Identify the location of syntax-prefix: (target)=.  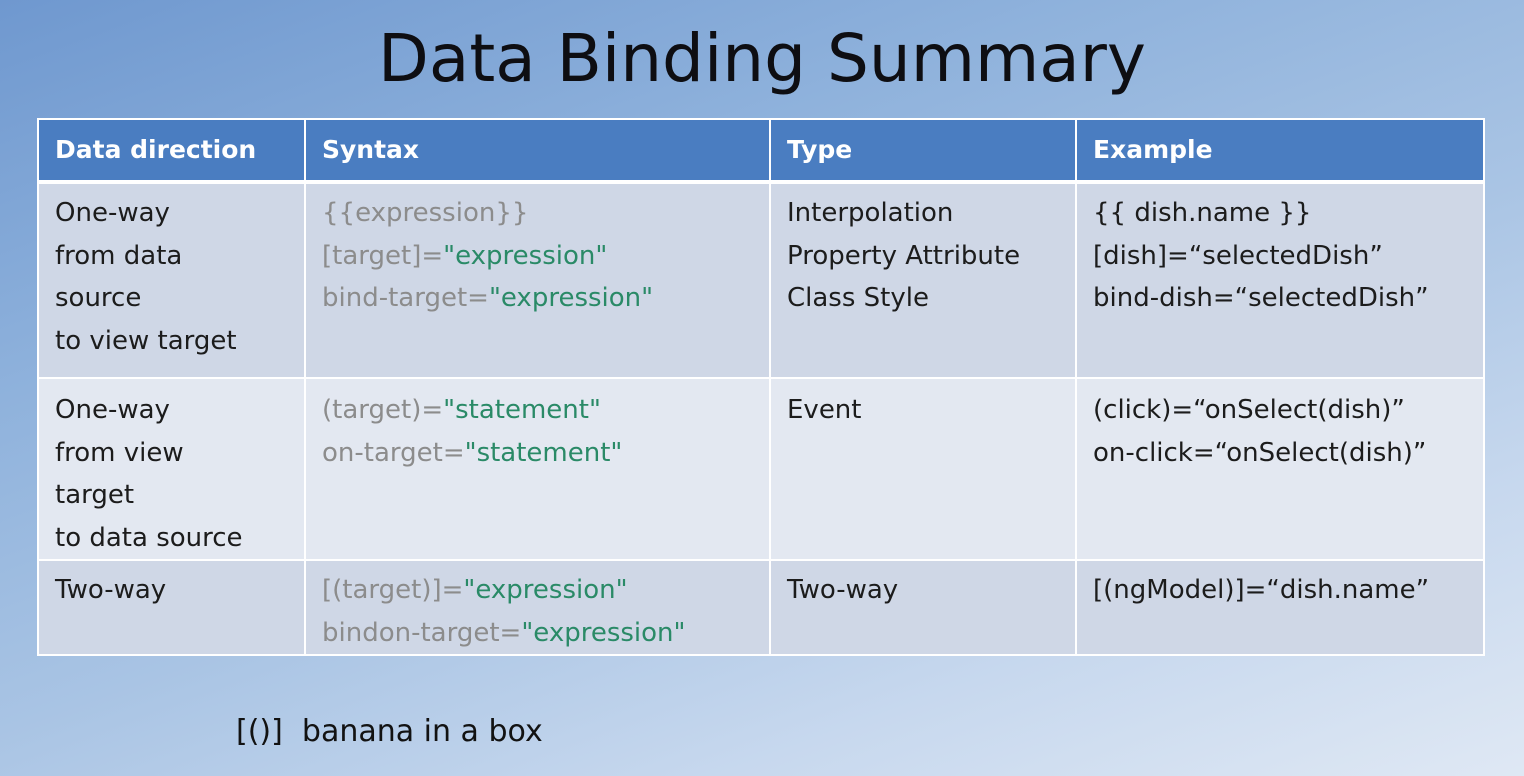
(383, 410).